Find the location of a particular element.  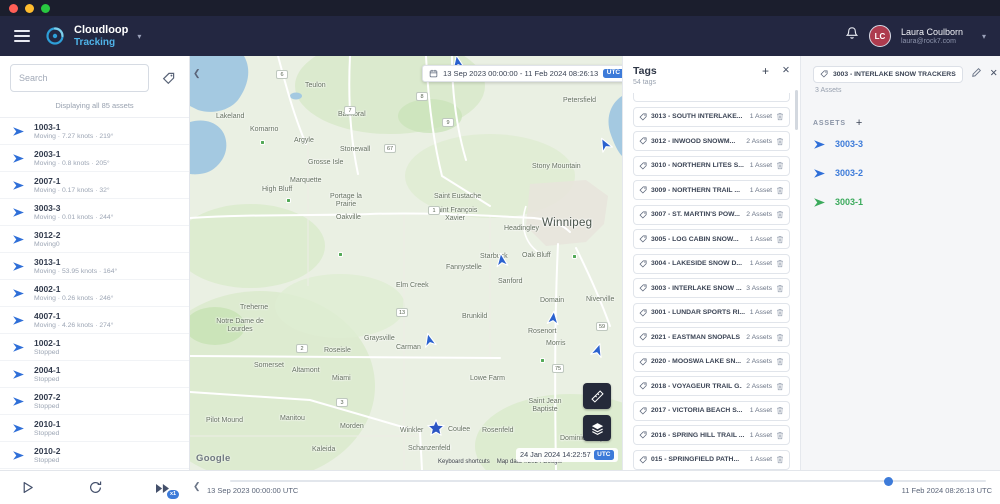

map-place-label: Sanford is located at coordinates (510, 281).